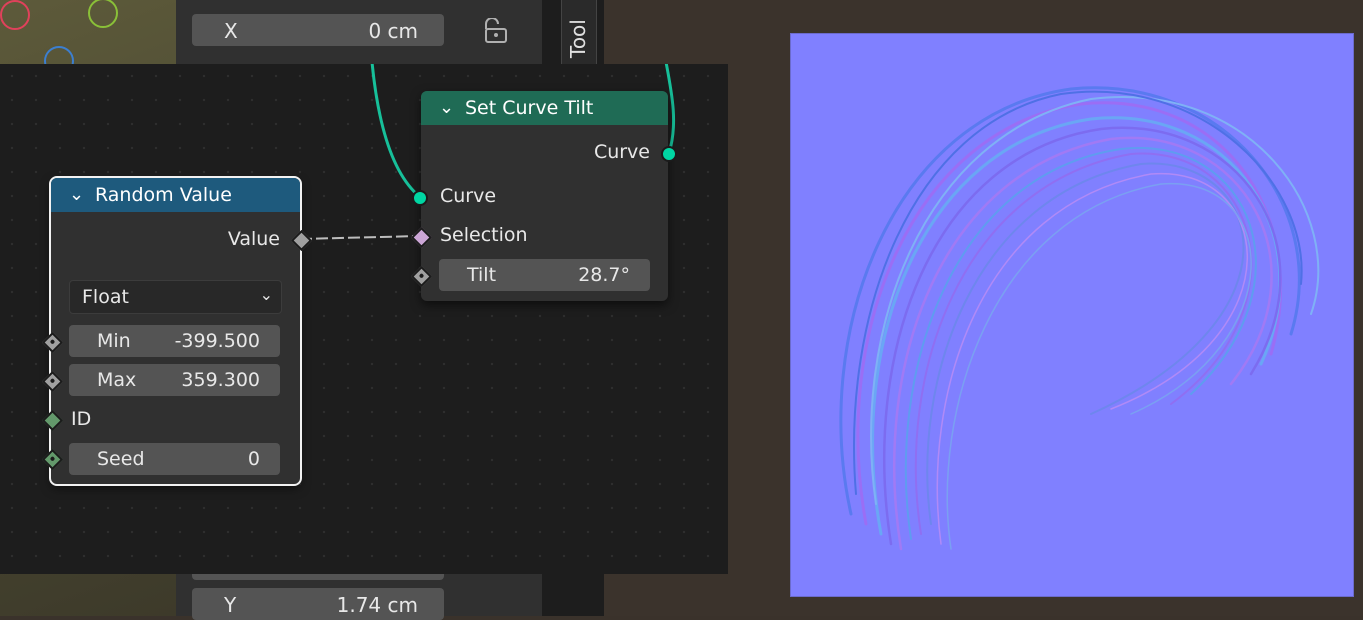 This screenshot has width=1363, height=620. Describe the element at coordinates (231, 31) in the screenshot. I see `location-x-label: X` at that location.